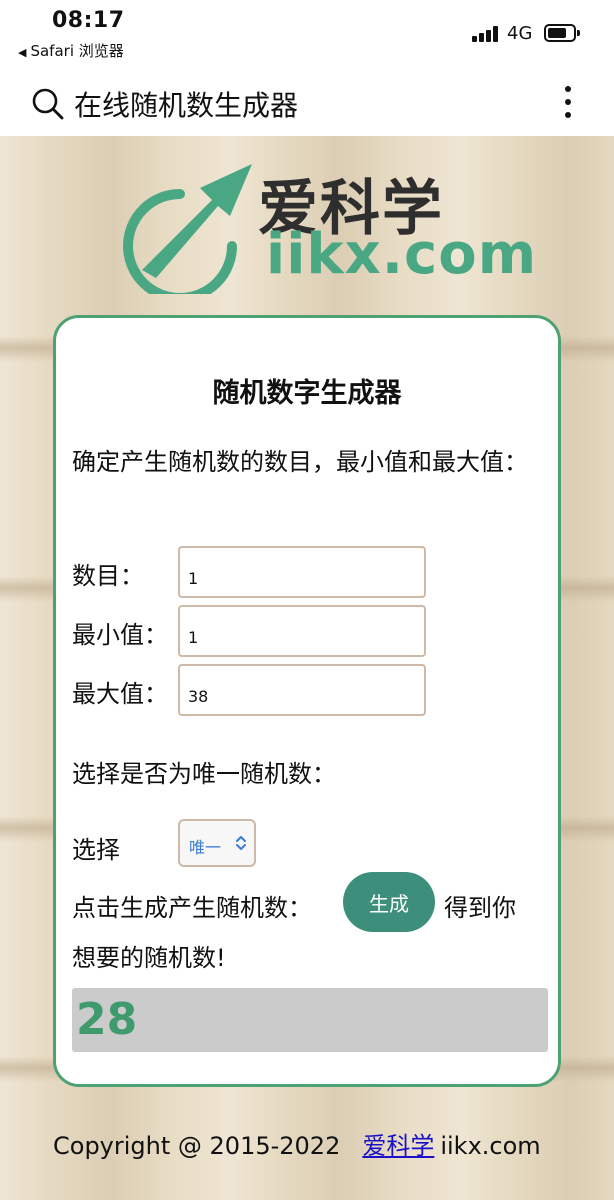 This screenshot has width=614, height=1200. I want to click on max-input, so click(302, 690).